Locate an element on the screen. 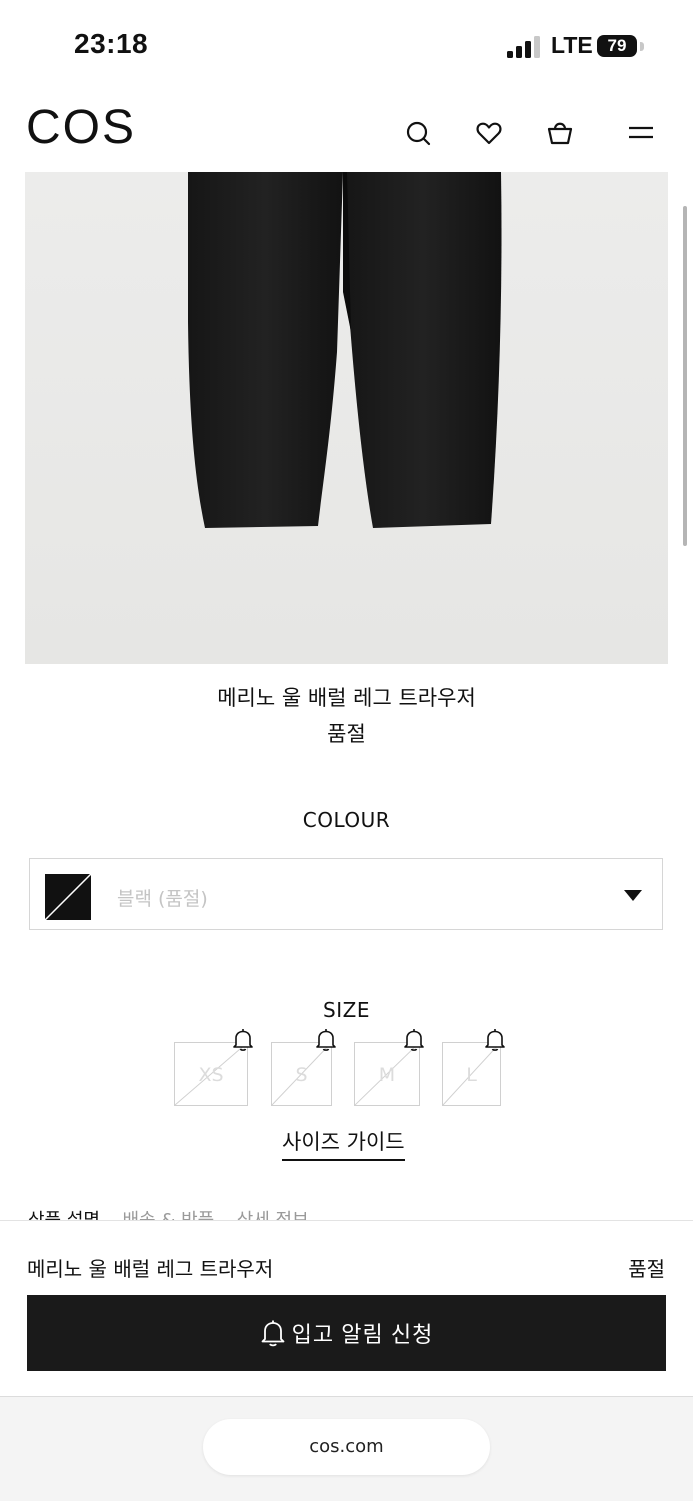 The height and width of the screenshot is (1501, 693). colour-swatch is located at coordinates (68, 897).